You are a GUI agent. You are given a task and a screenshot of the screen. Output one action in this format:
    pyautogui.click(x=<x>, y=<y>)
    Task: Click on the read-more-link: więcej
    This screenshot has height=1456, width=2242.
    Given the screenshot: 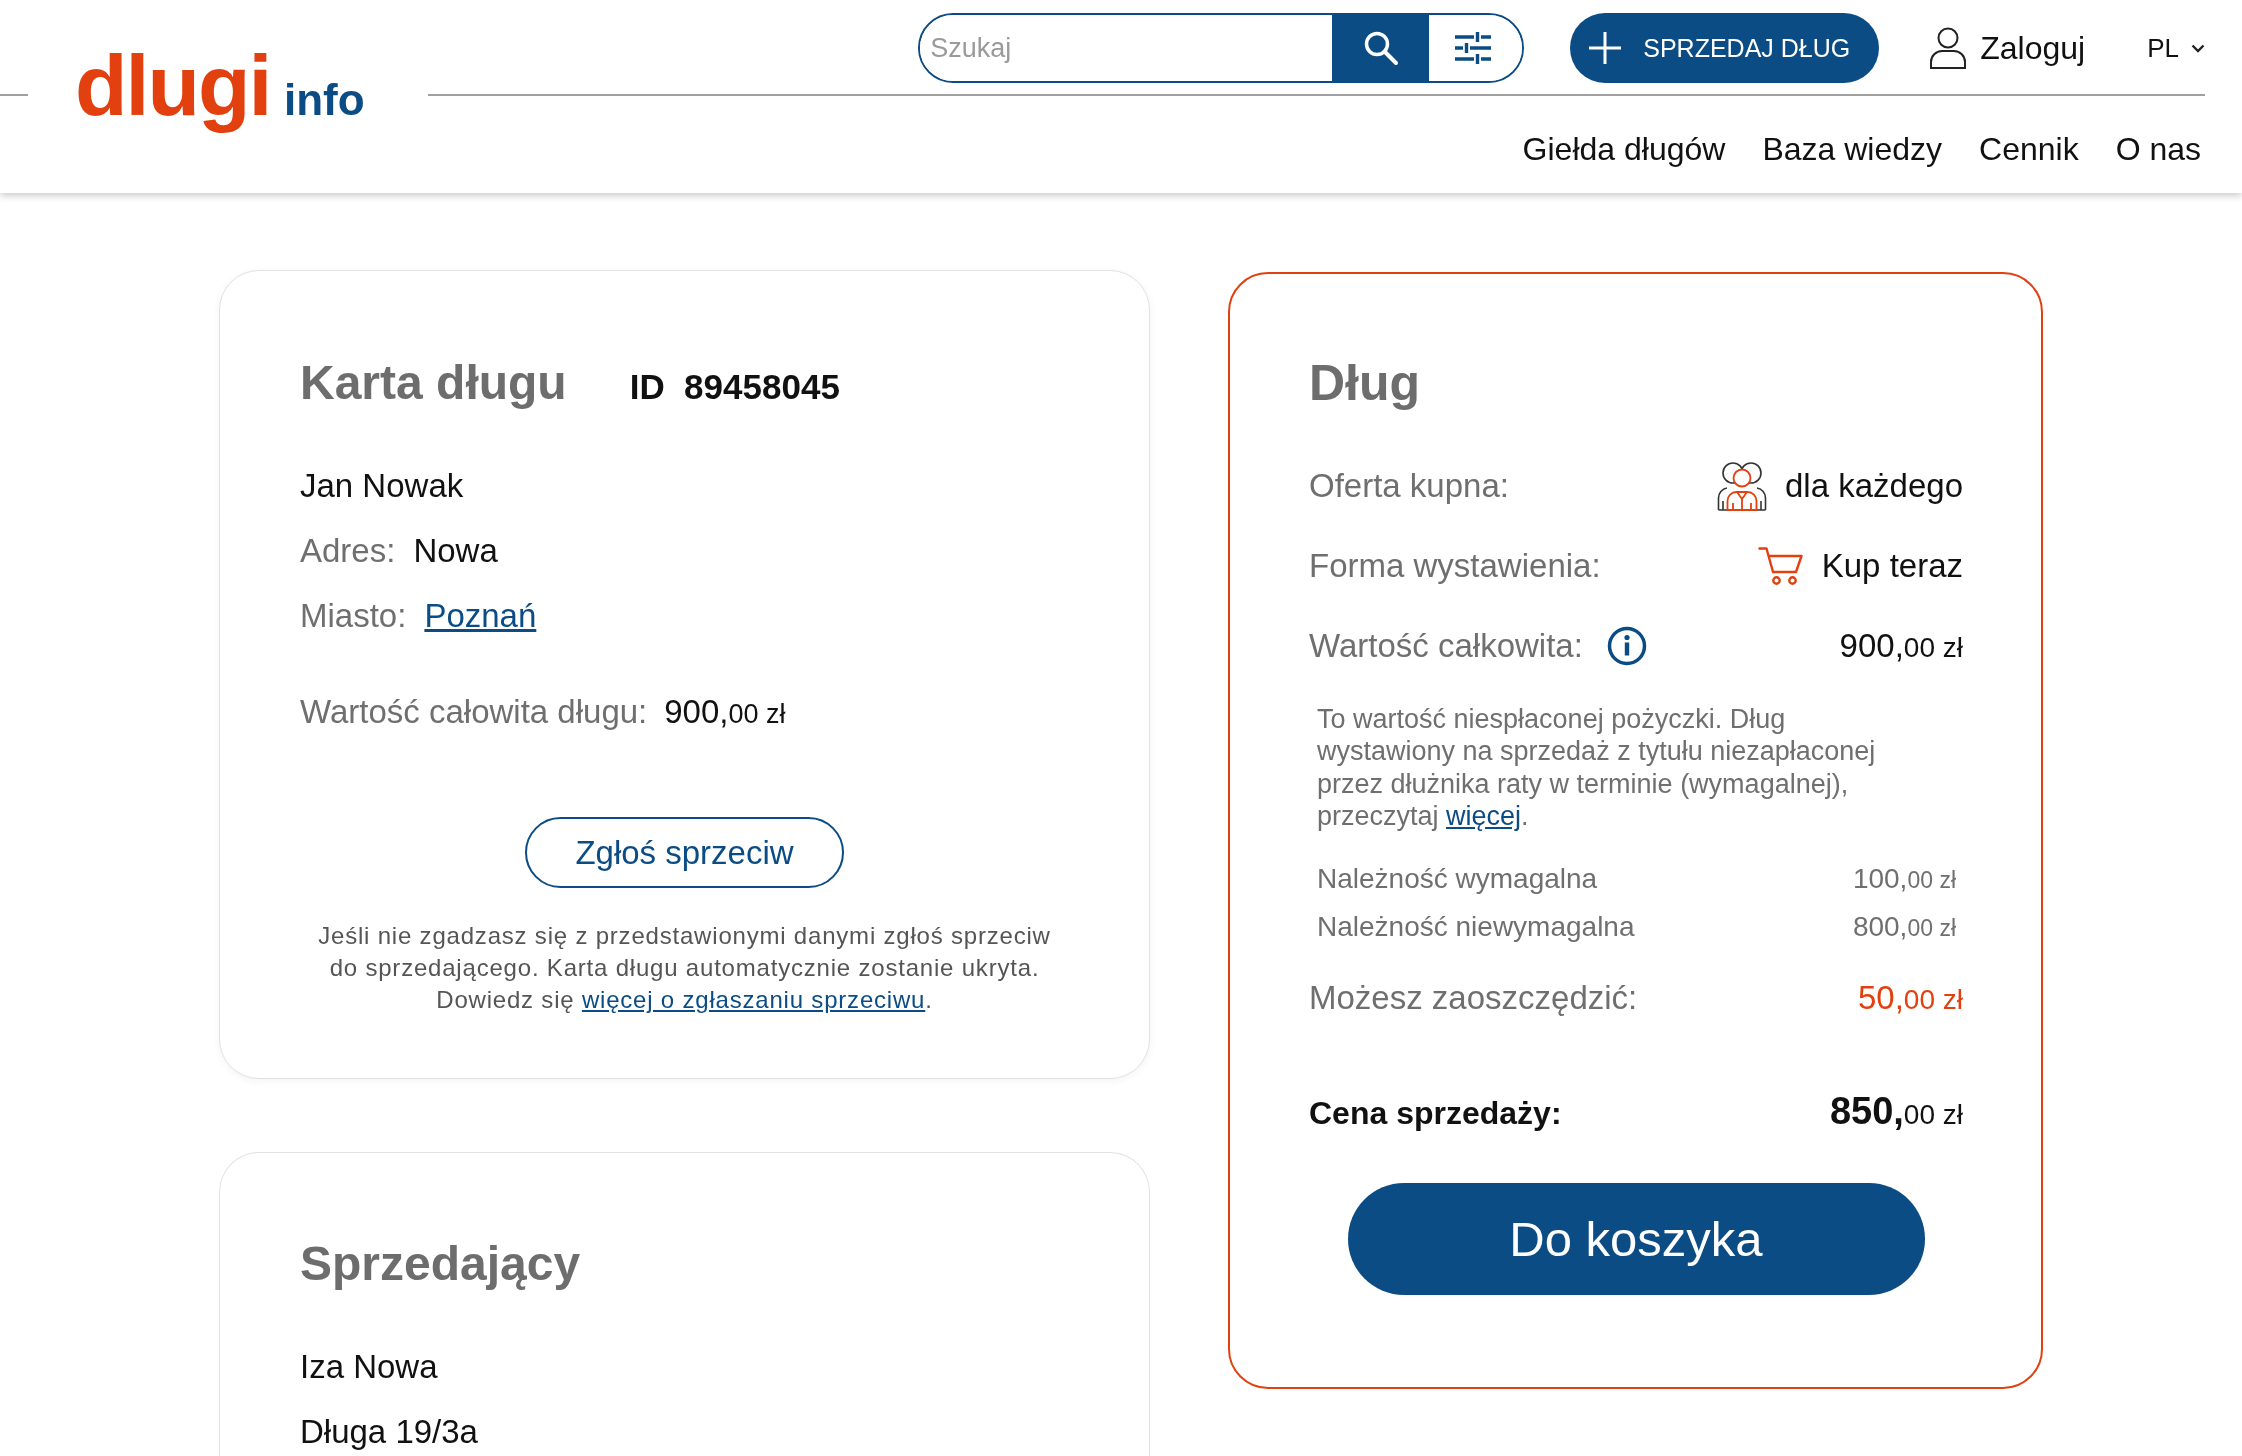 What is the action you would take?
    pyautogui.click(x=1484, y=815)
    